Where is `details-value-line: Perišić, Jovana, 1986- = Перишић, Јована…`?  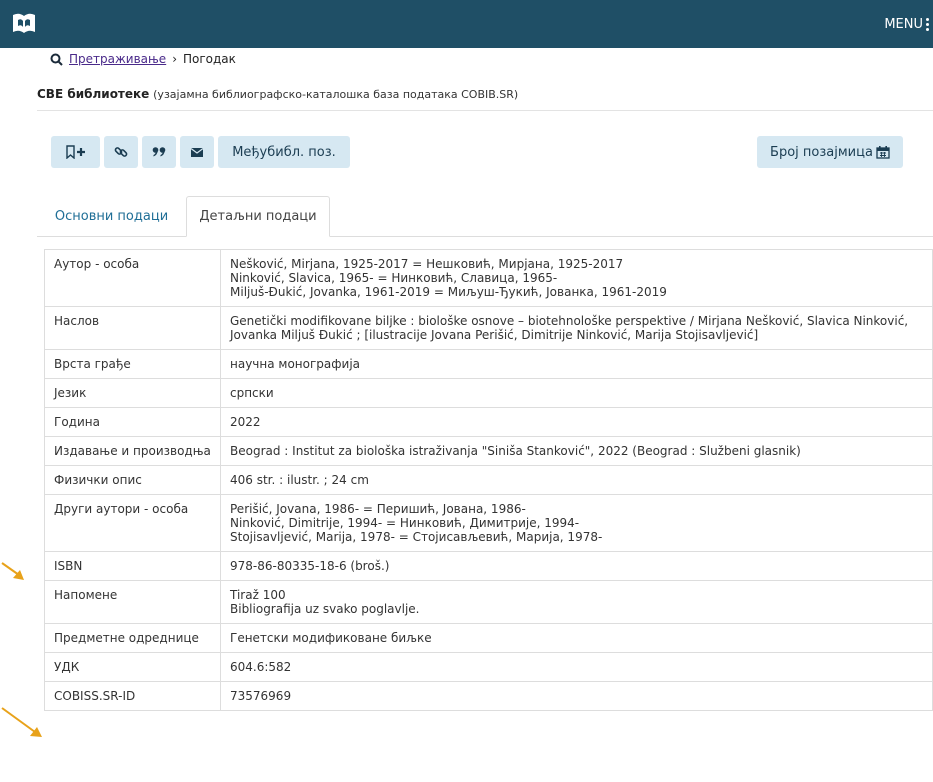
details-value-line: Perišić, Jovana, 1986- = Перишић, Јована… is located at coordinates (378, 509).